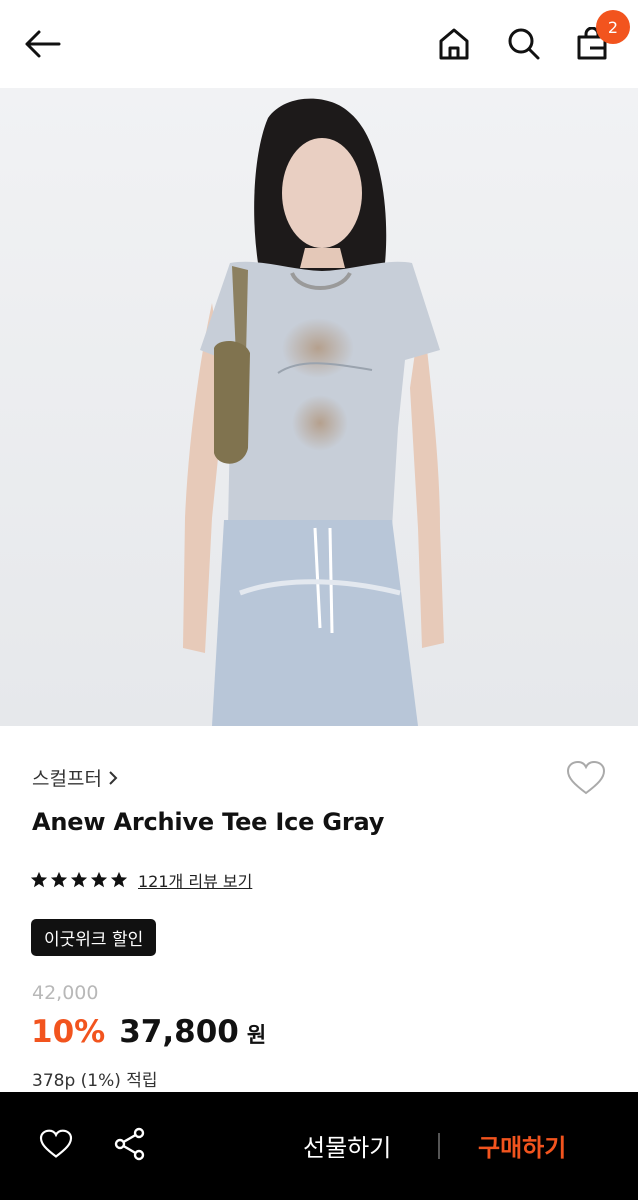 Image resolution: width=638 pixels, height=1200 pixels. I want to click on cart-count-badge: 2, so click(613, 27).